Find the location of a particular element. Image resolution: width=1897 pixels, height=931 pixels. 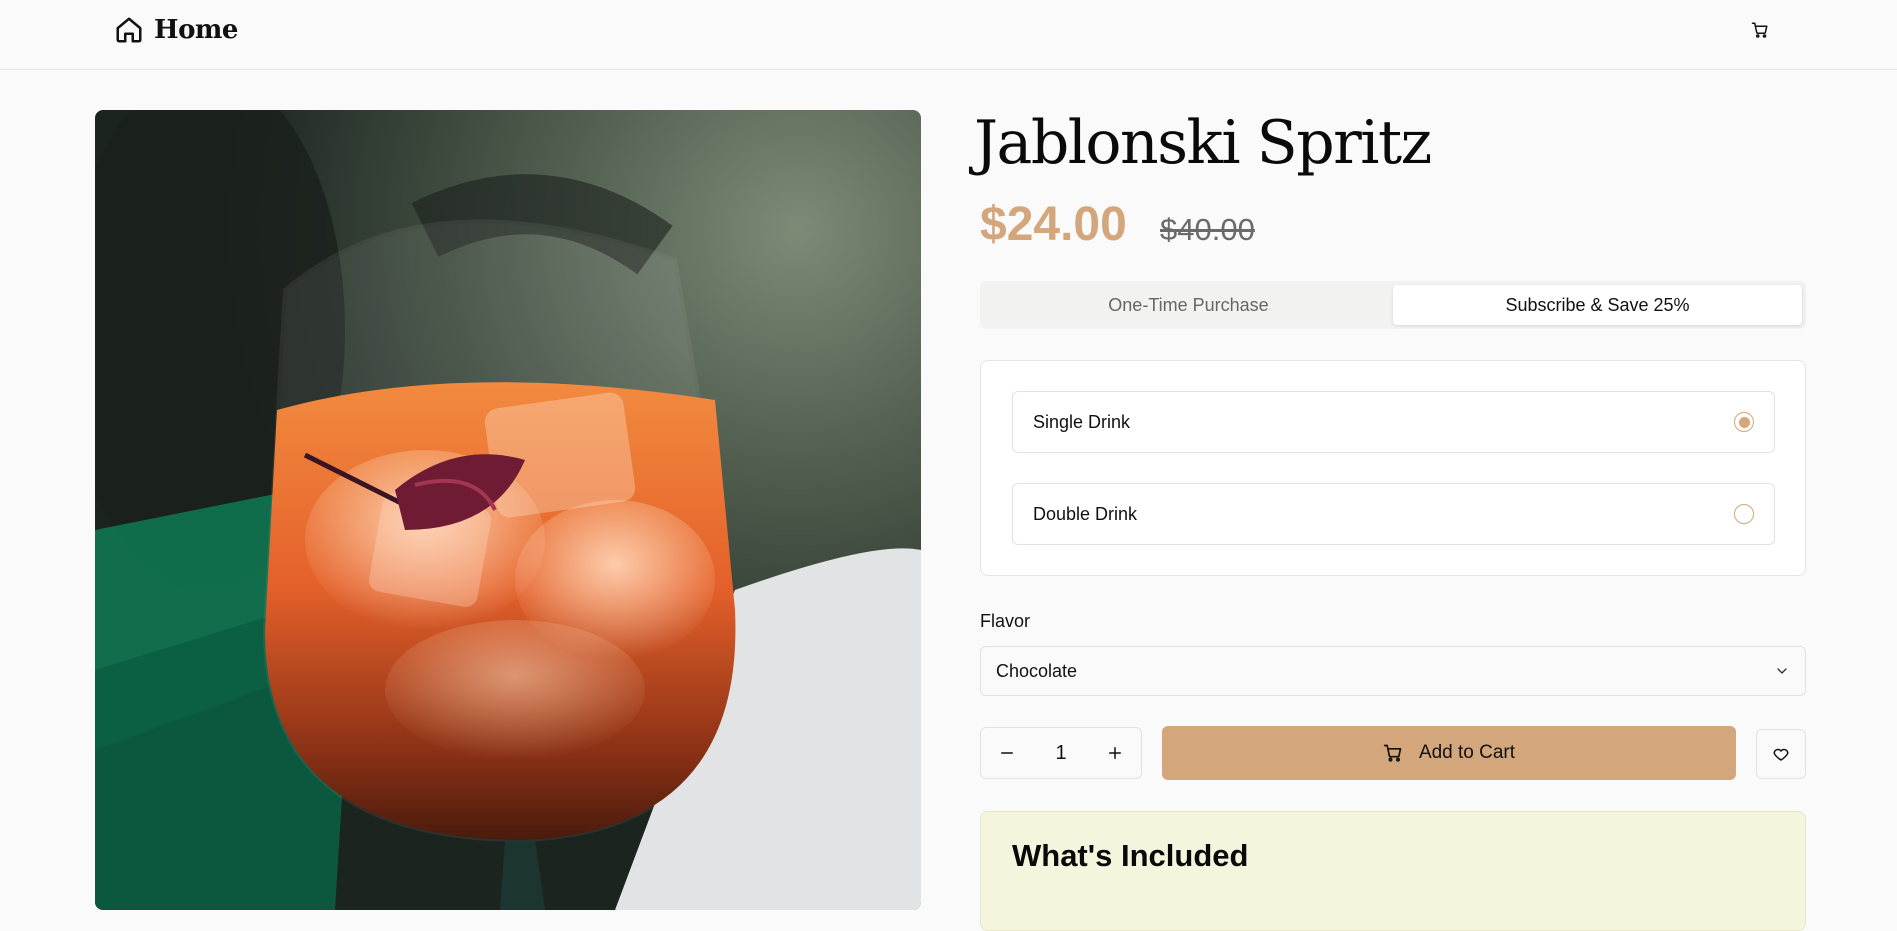

home-icon is located at coordinates (129, 30).